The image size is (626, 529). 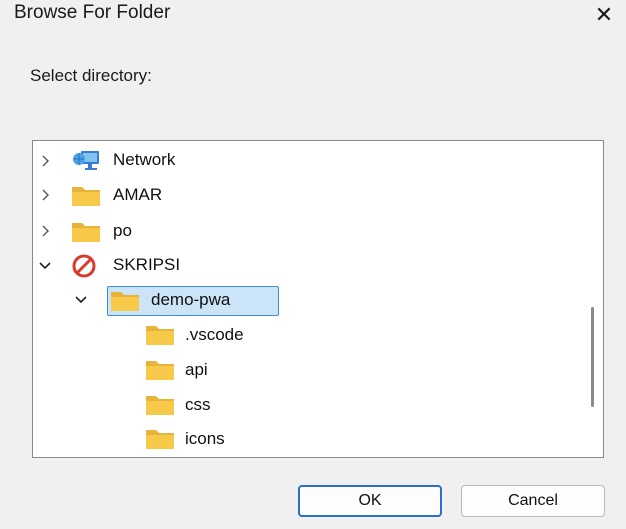 I want to click on tree-item-label: css, so click(x=198, y=404).